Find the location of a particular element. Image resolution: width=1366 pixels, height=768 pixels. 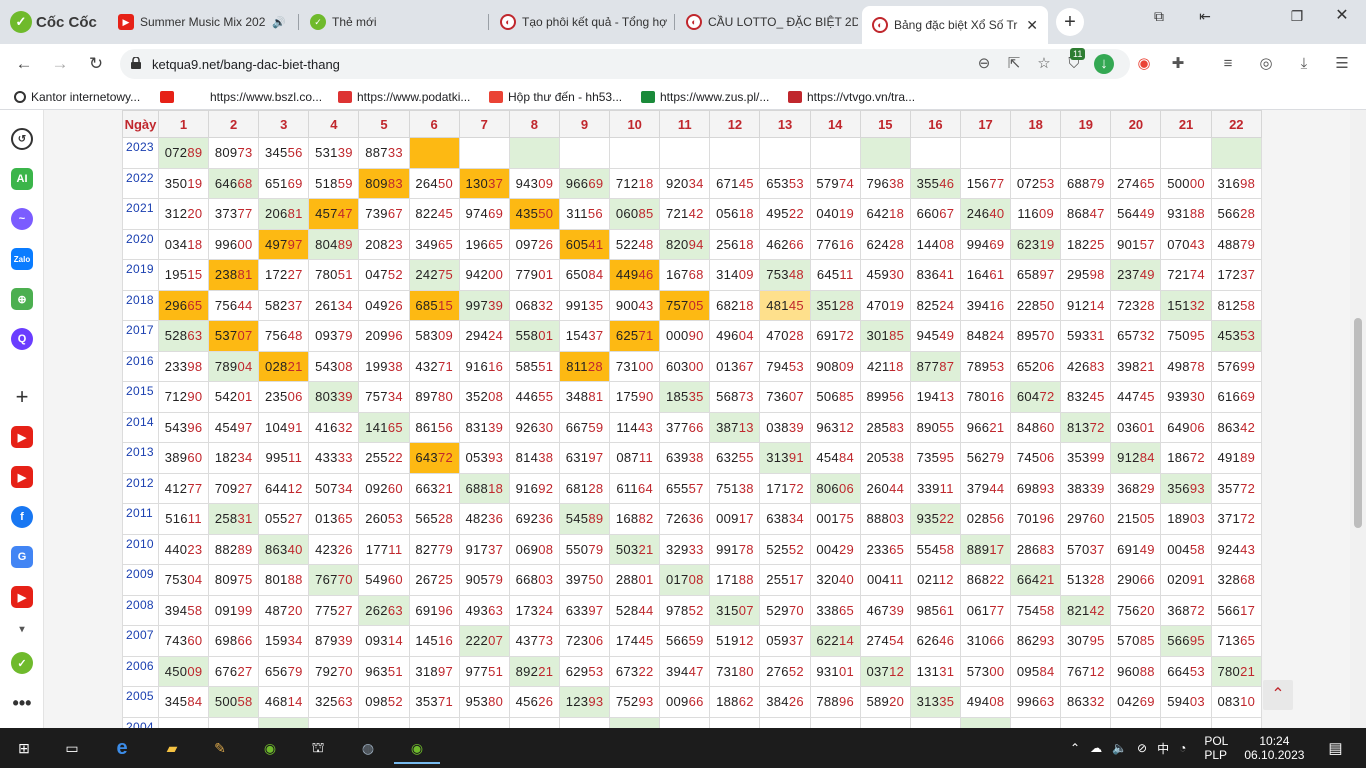

year-cell: 2005 is located at coordinates (140, 702).